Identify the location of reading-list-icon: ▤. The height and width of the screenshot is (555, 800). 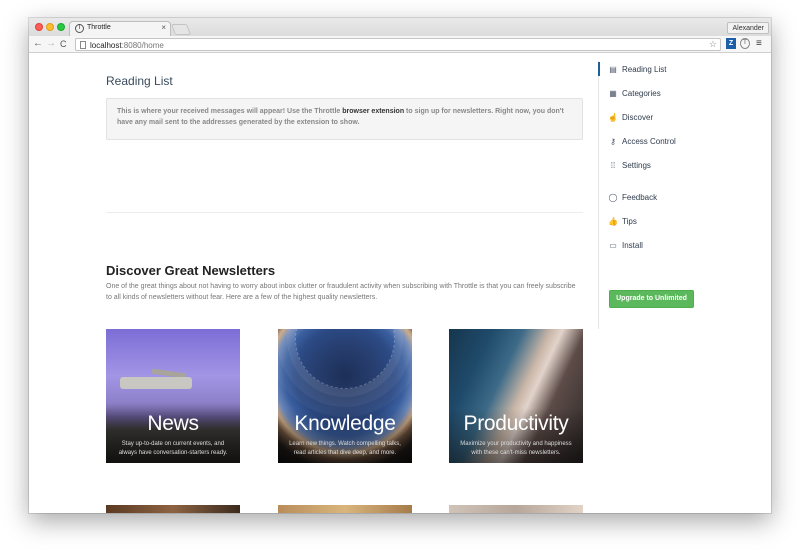
(613, 69).